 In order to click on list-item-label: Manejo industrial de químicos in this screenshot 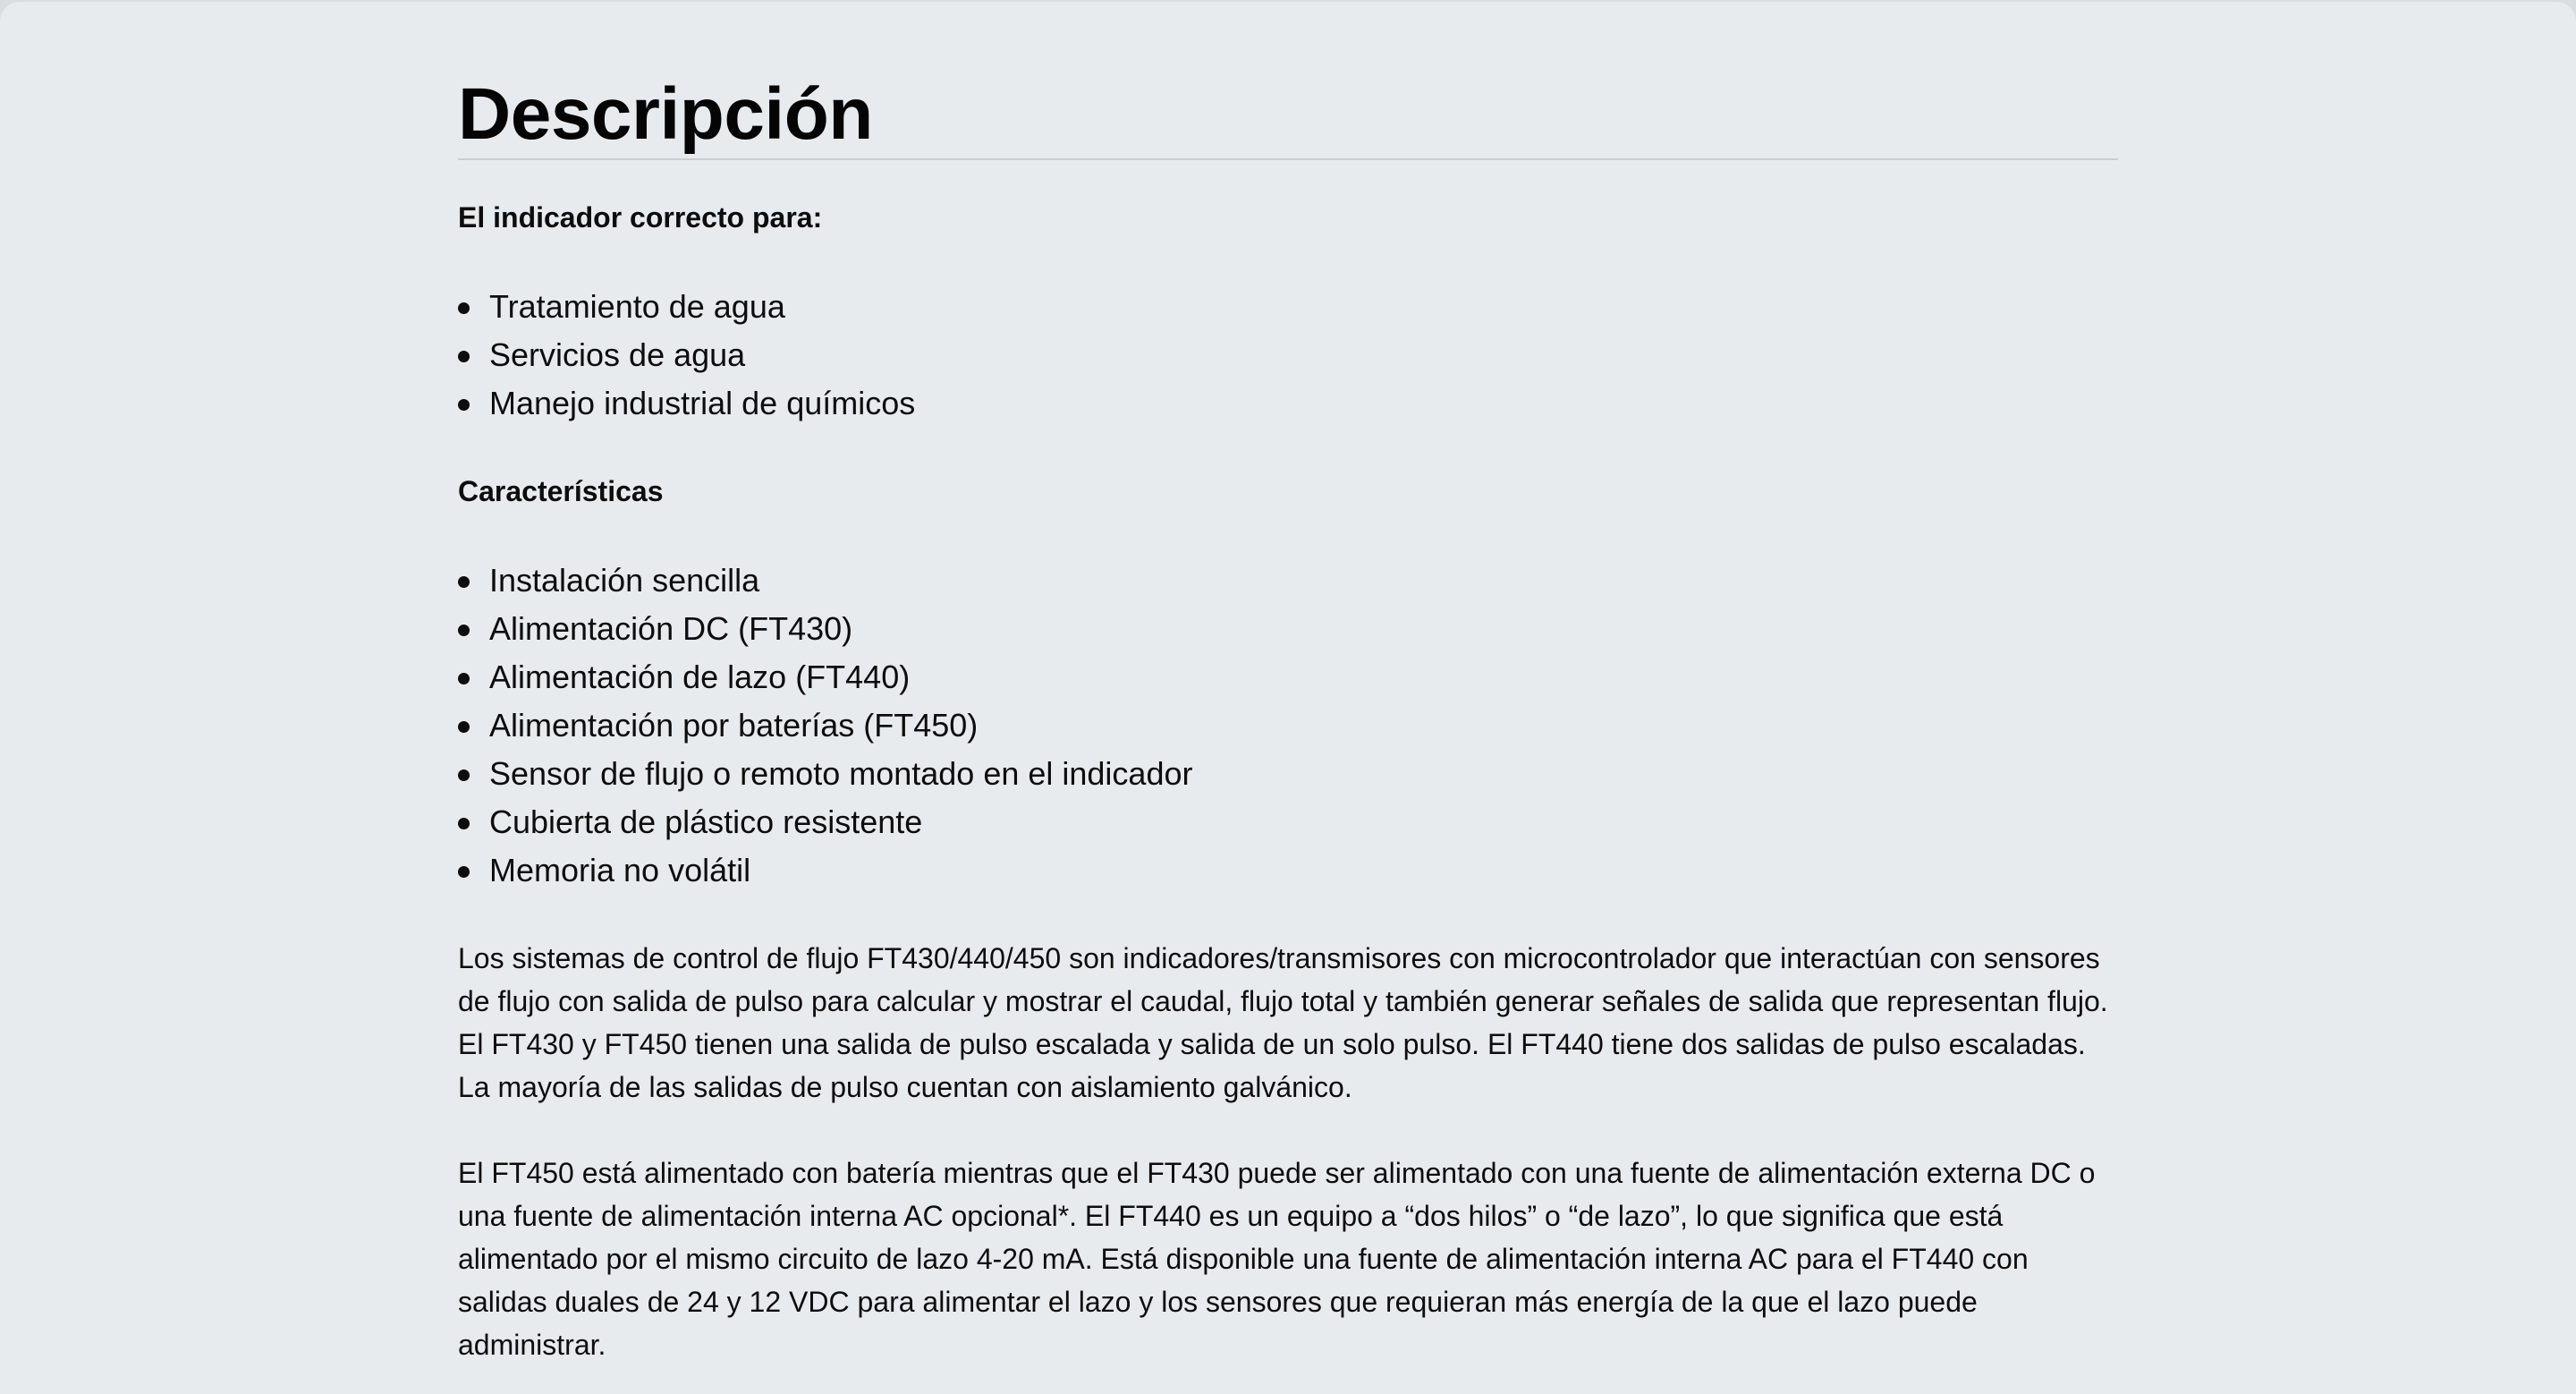, I will do `click(702, 403)`.